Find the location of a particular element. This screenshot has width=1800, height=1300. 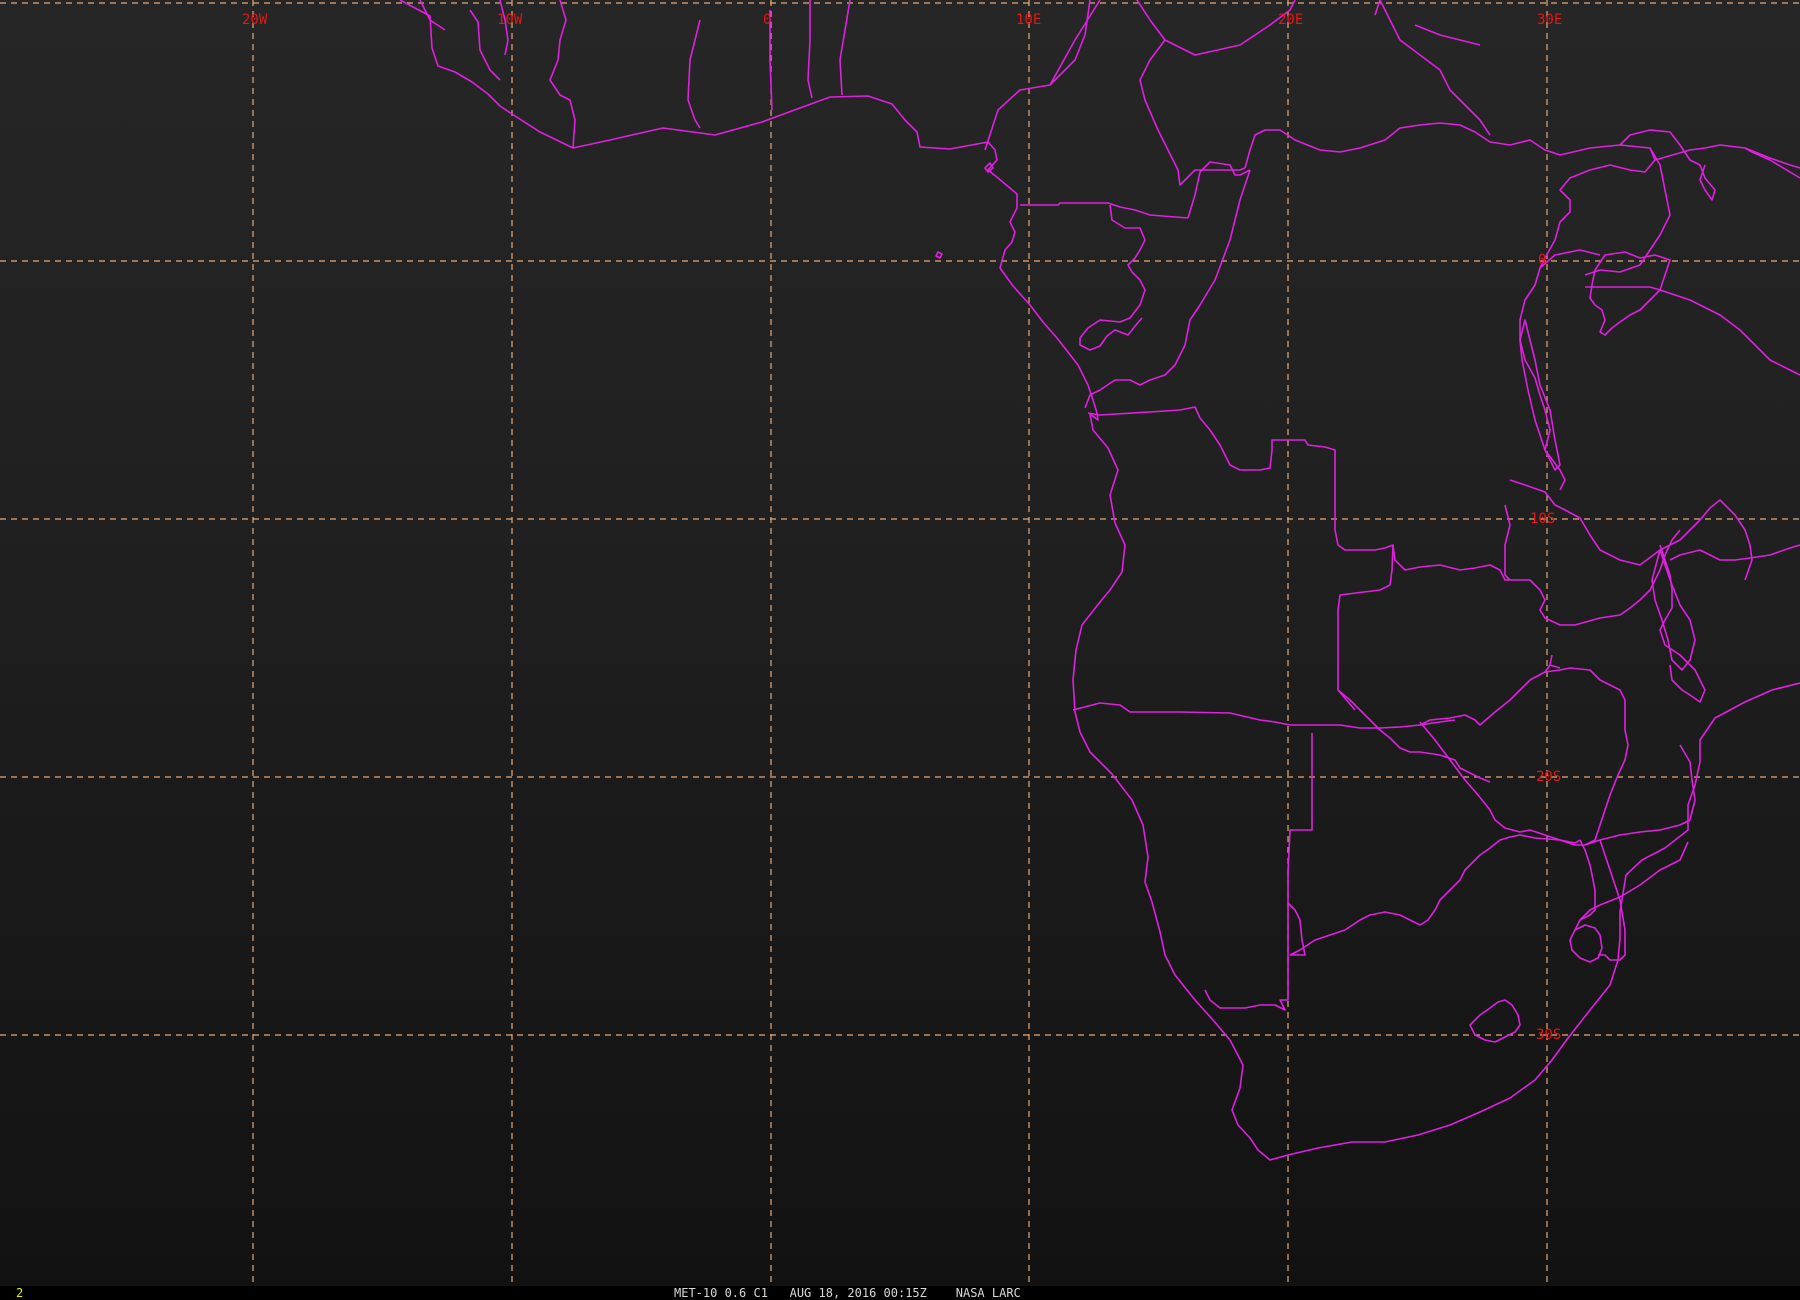

malawi-lake is located at coordinates (1673, 610).